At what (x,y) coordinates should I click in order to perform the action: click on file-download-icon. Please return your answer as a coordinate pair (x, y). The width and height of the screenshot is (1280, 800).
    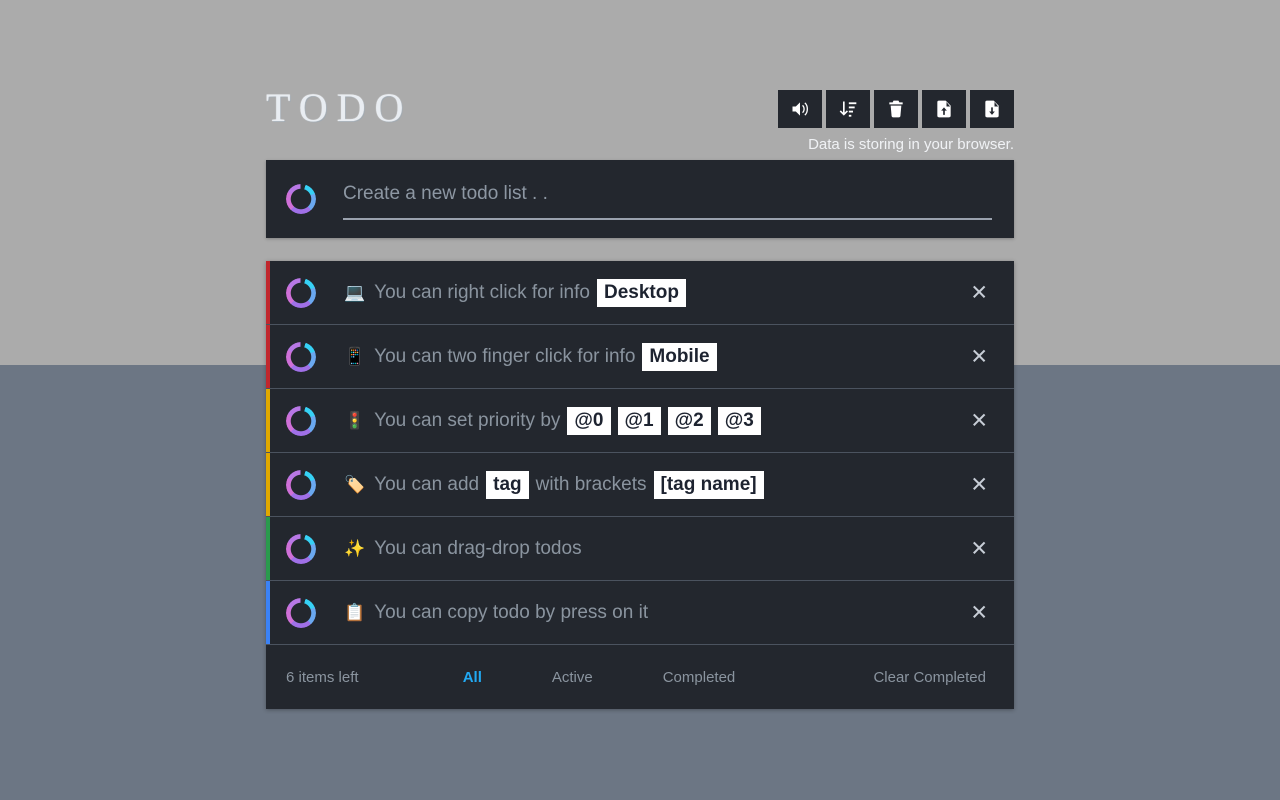
    Looking at the image, I should click on (992, 109).